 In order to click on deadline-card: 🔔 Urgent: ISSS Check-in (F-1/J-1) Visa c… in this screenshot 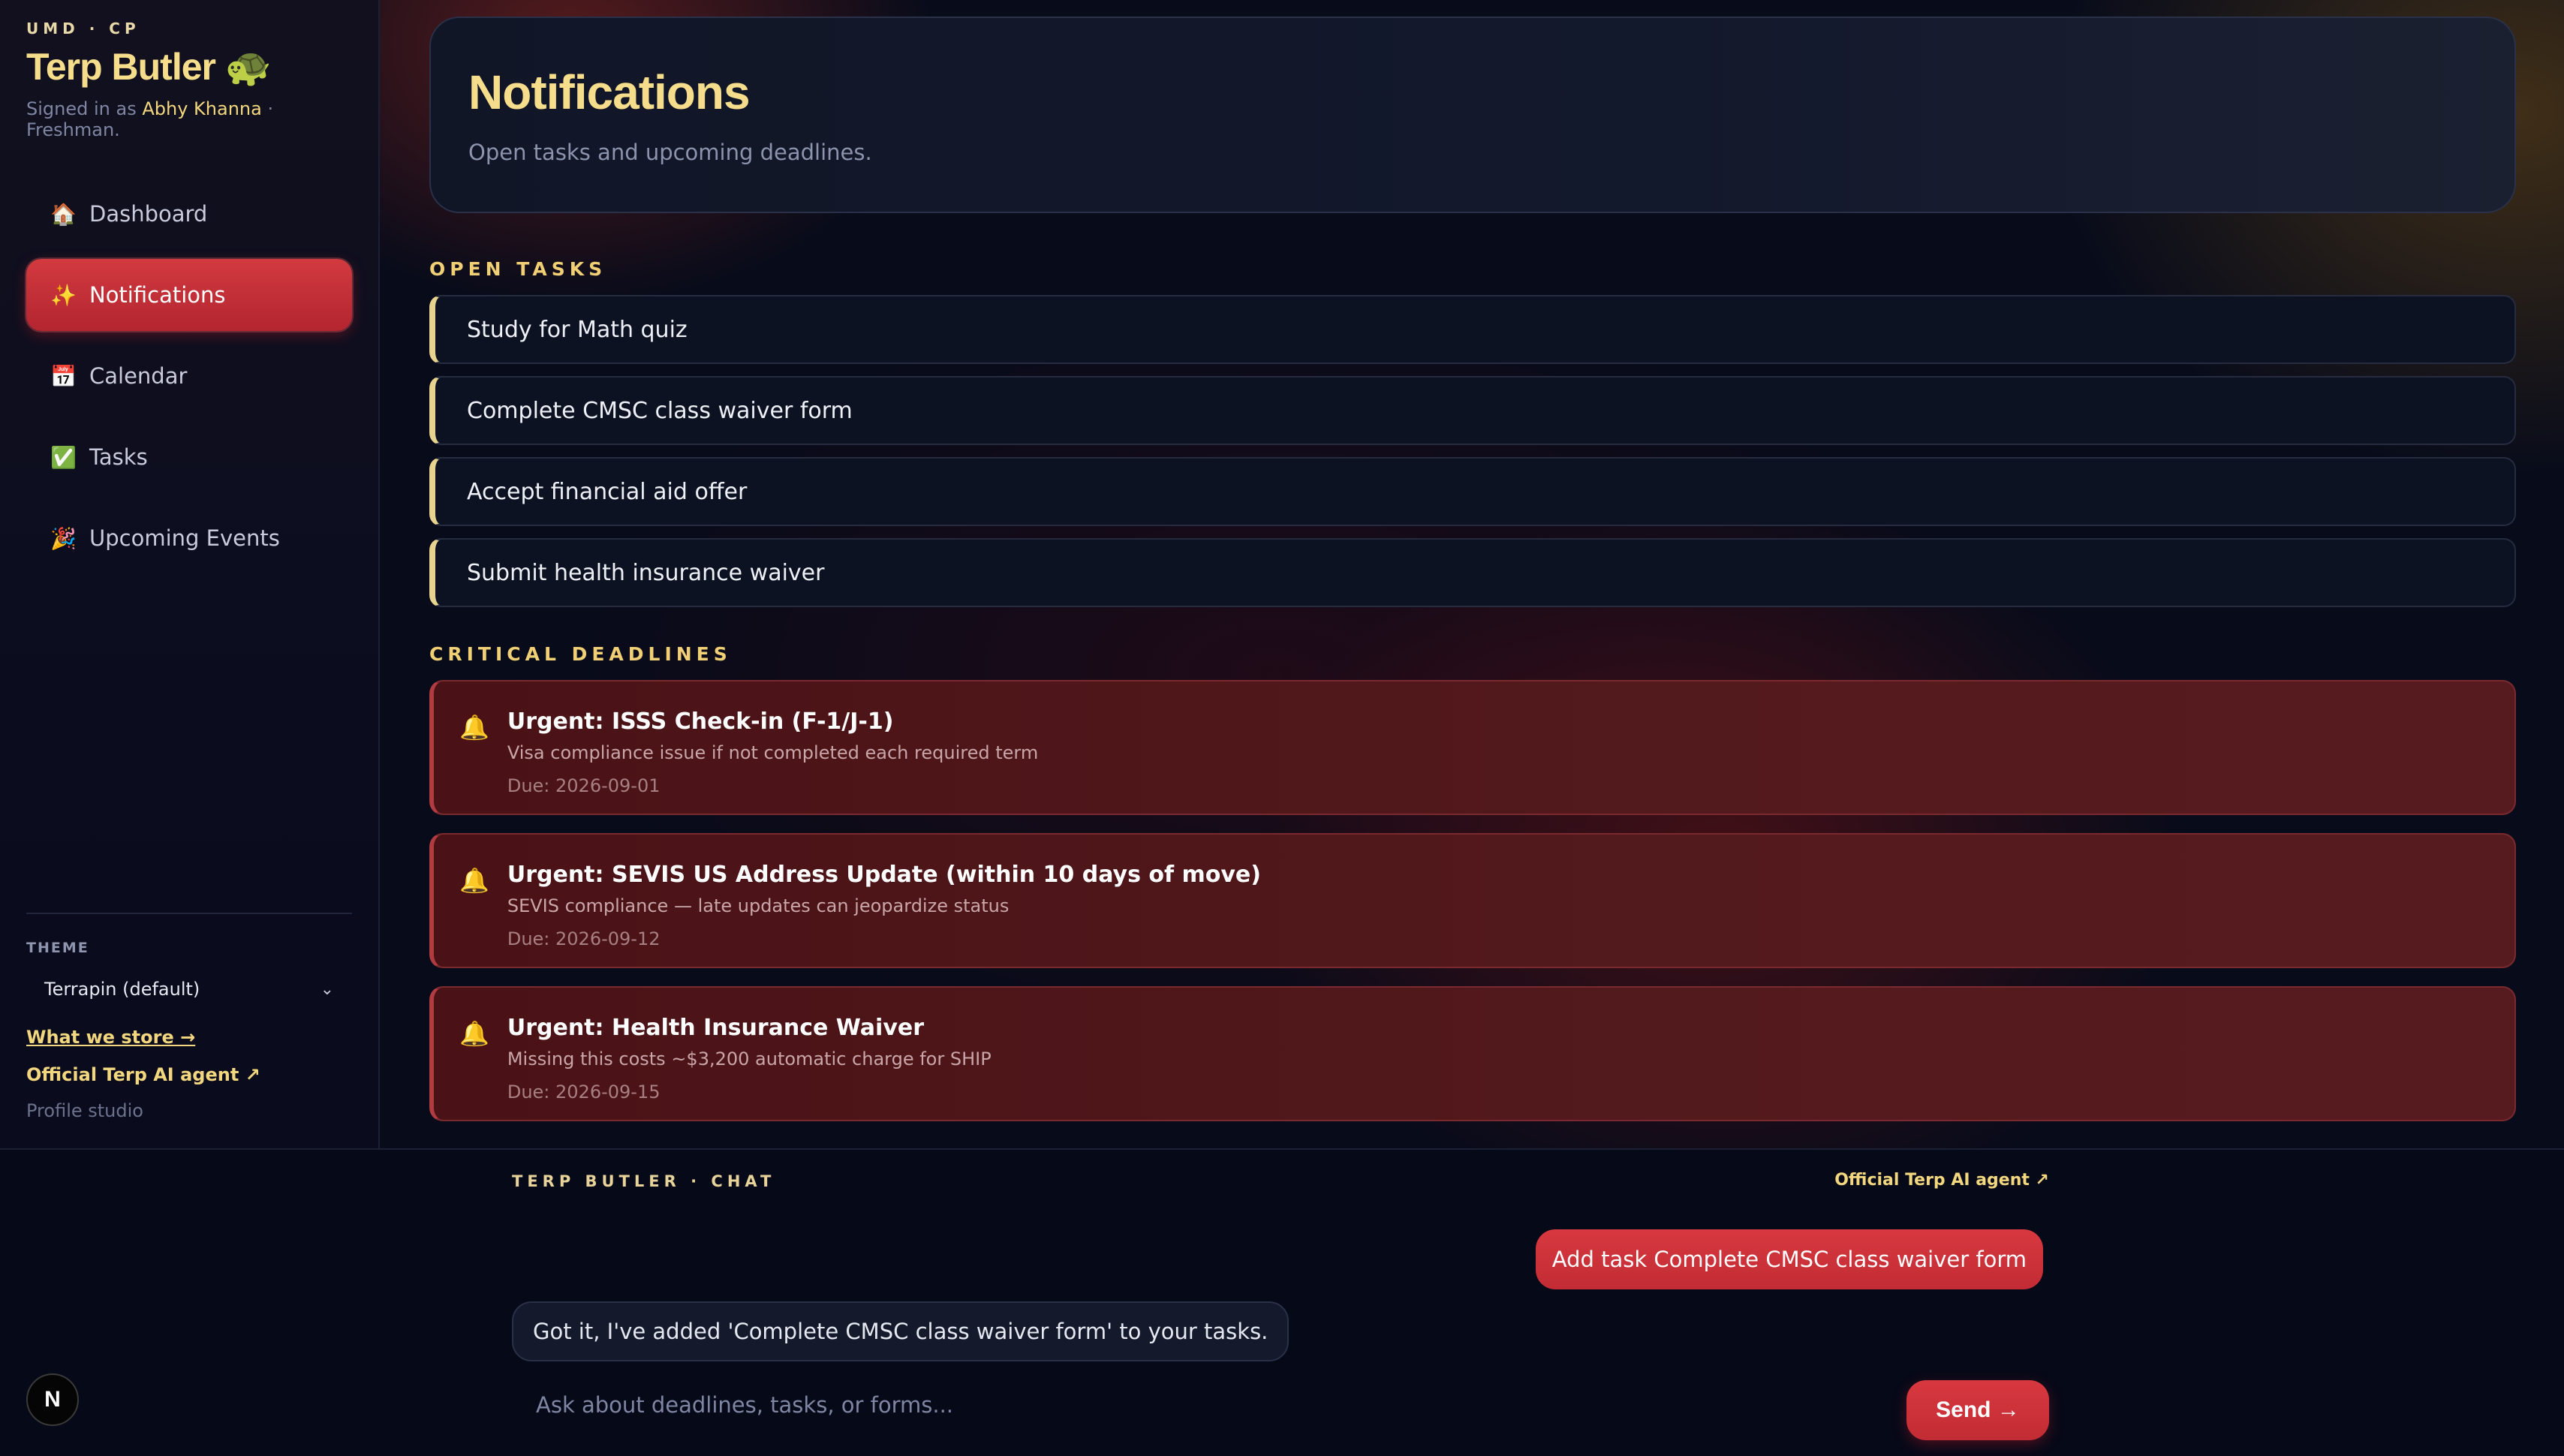, I will do `click(1472, 747)`.